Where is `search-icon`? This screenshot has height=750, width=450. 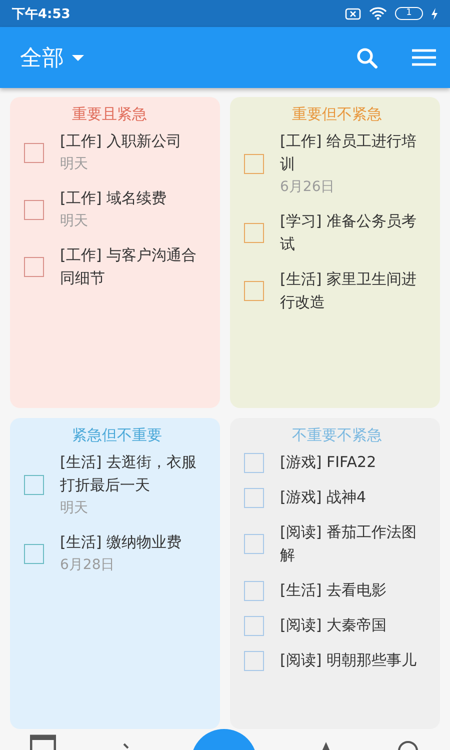 search-icon is located at coordinates (367, 57).